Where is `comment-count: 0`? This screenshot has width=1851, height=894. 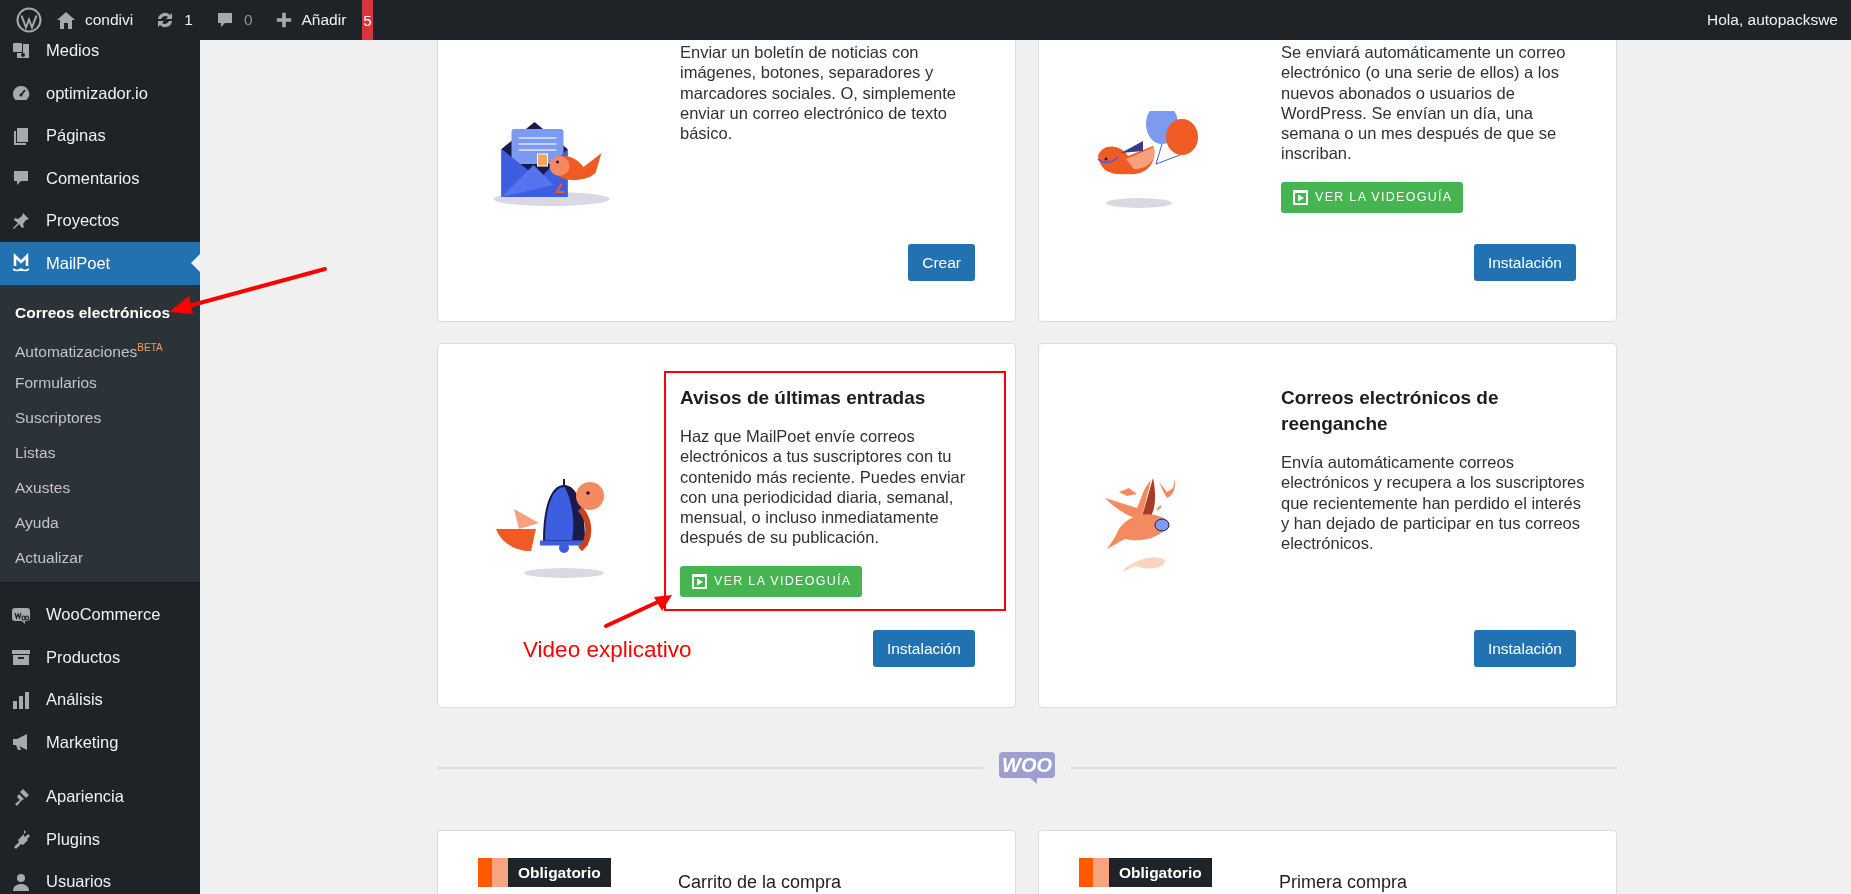 comment-count: 0 is located at coordinates (248, 20).